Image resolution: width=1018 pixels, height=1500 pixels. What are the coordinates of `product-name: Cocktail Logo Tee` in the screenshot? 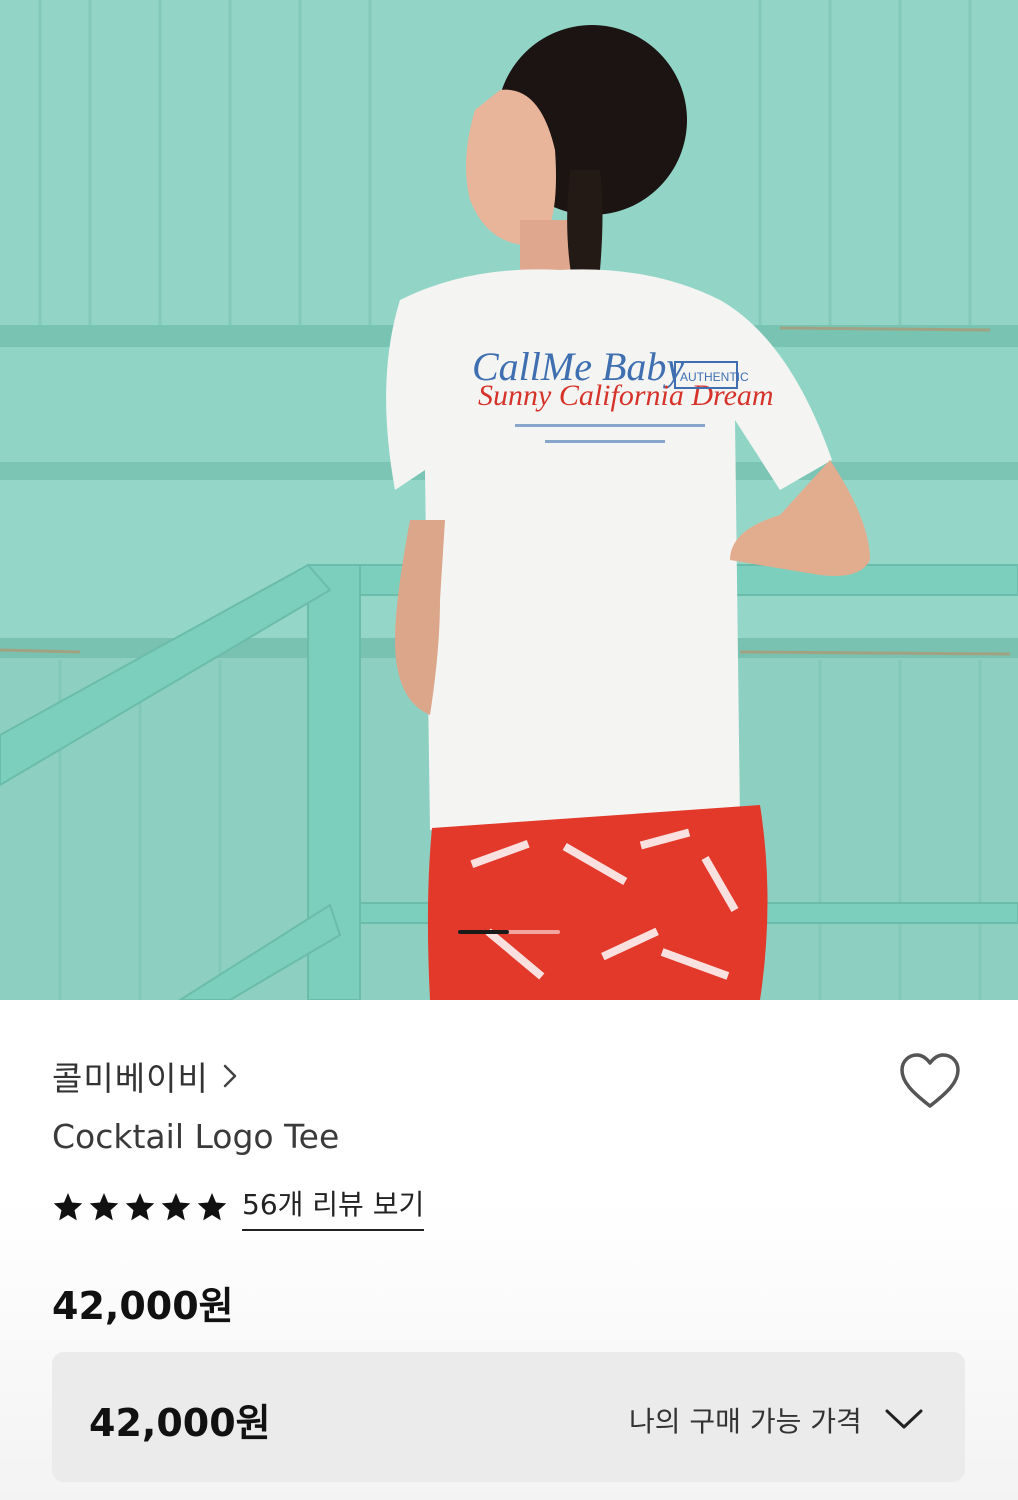 It's located at (196, 1136).